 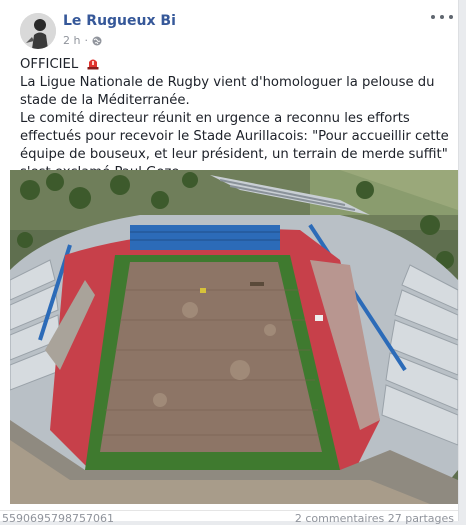 What do you see at coordinates (442, 17) in the screenshot?
I see `more-options-icon` at bounding box center [442, 17].